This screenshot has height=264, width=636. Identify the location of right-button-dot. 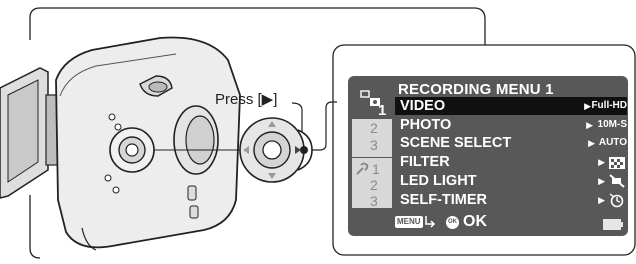
(304, 150).